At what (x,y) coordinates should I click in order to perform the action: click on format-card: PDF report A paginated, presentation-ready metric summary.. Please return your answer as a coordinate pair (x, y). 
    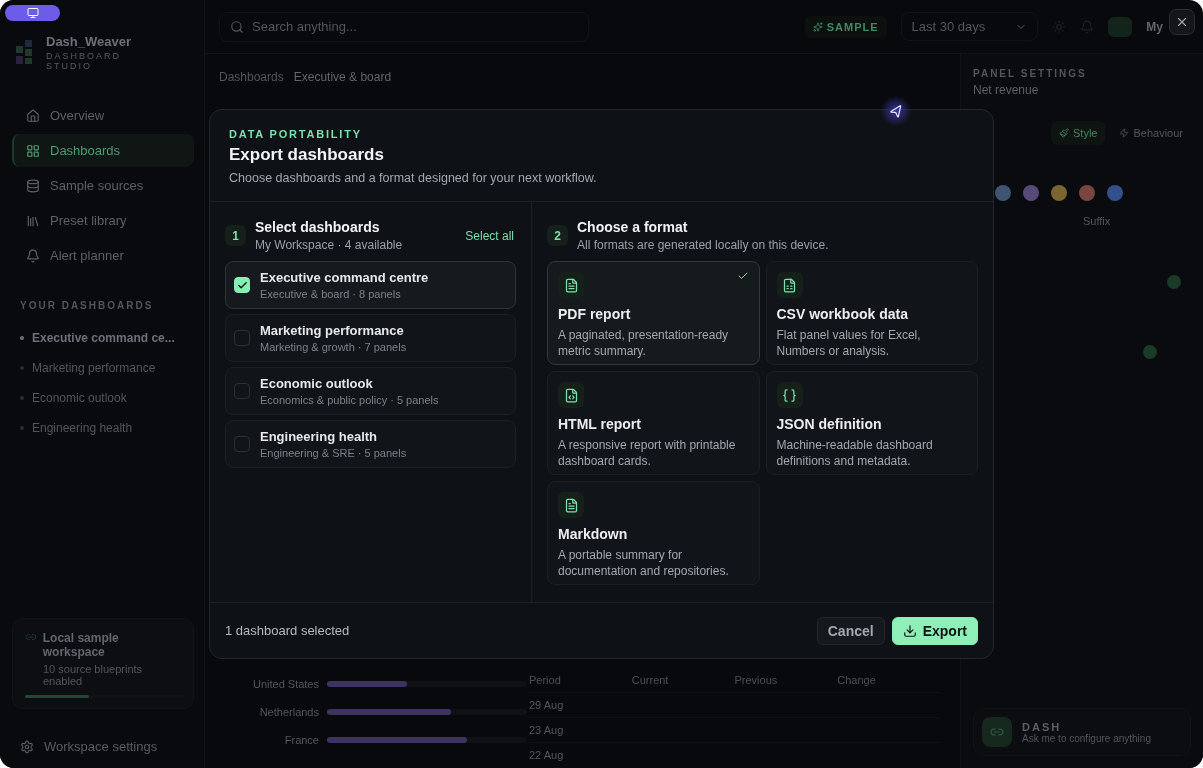
    Looking at the image, I should click on (653, 313).